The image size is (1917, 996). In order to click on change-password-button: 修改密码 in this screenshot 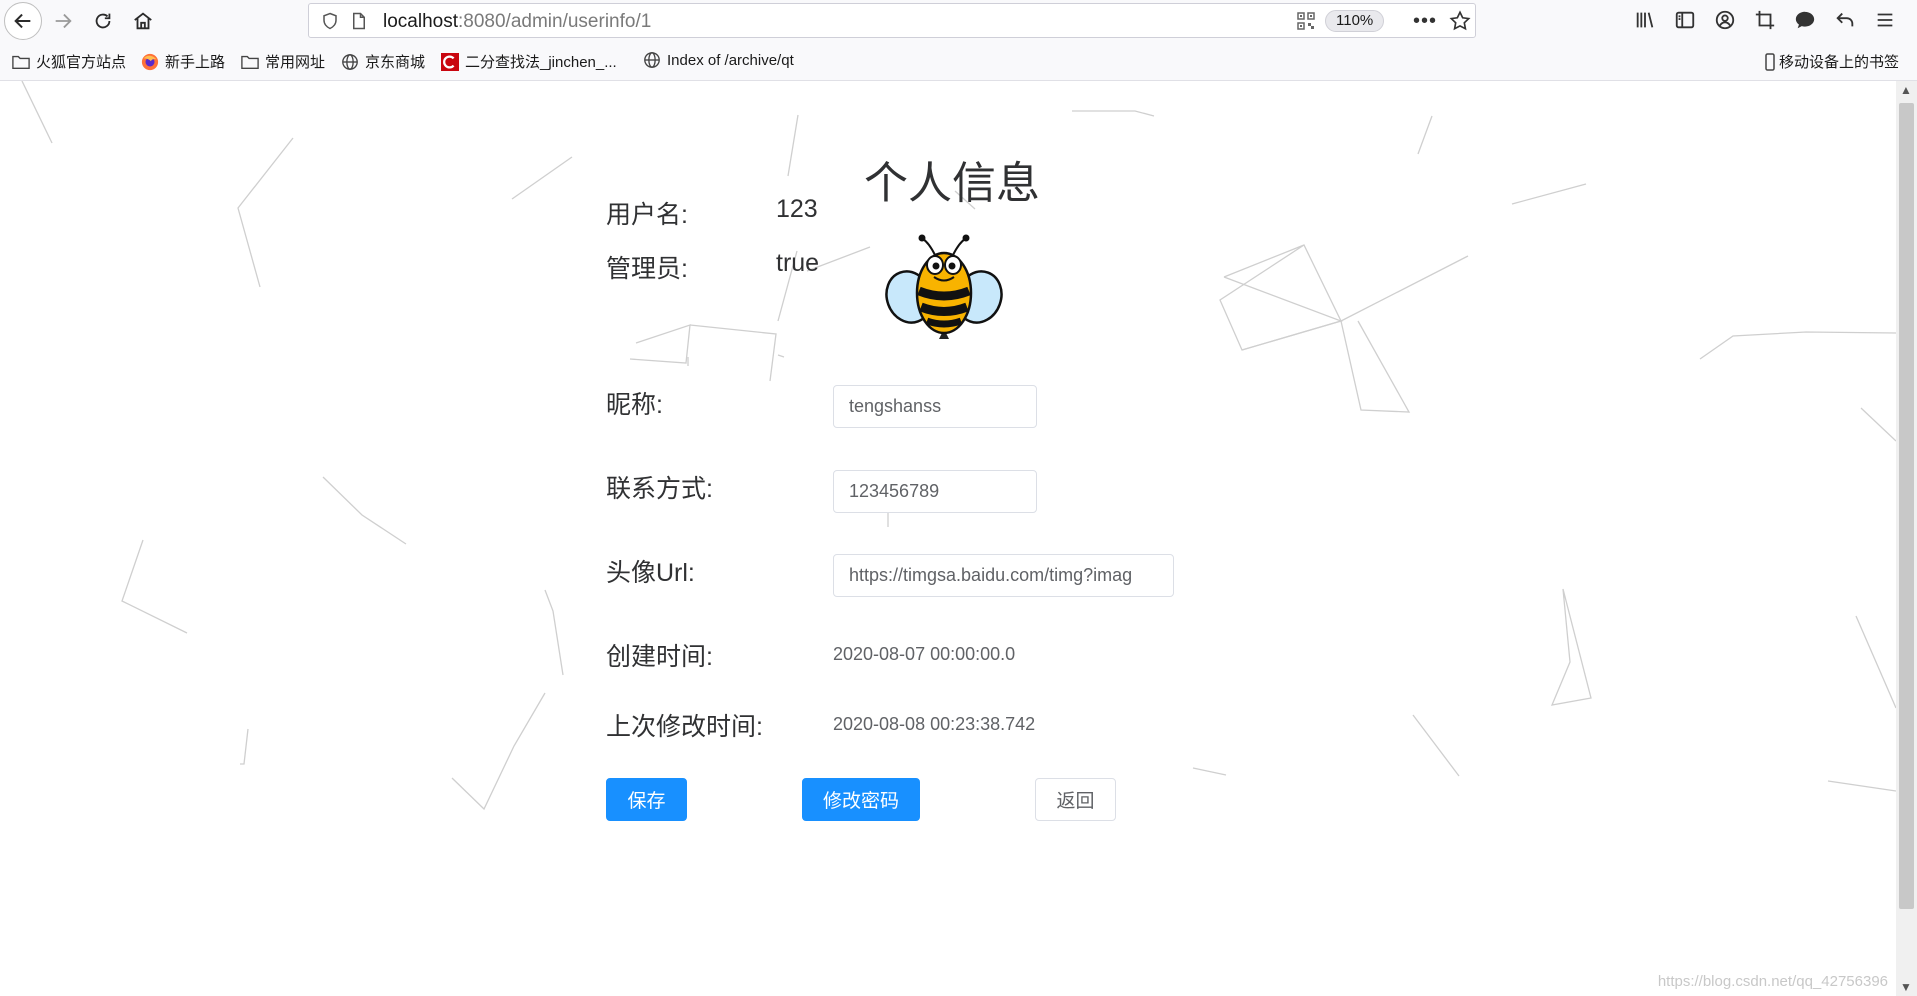, I will do `click(861, 799)`.